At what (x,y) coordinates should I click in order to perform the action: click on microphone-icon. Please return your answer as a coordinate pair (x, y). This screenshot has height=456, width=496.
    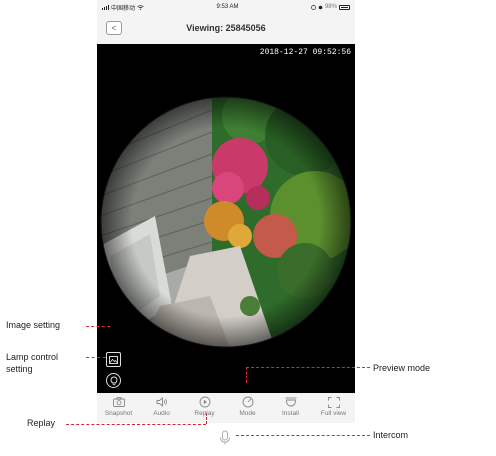
    Looking at the image, I should click on (225, 437).